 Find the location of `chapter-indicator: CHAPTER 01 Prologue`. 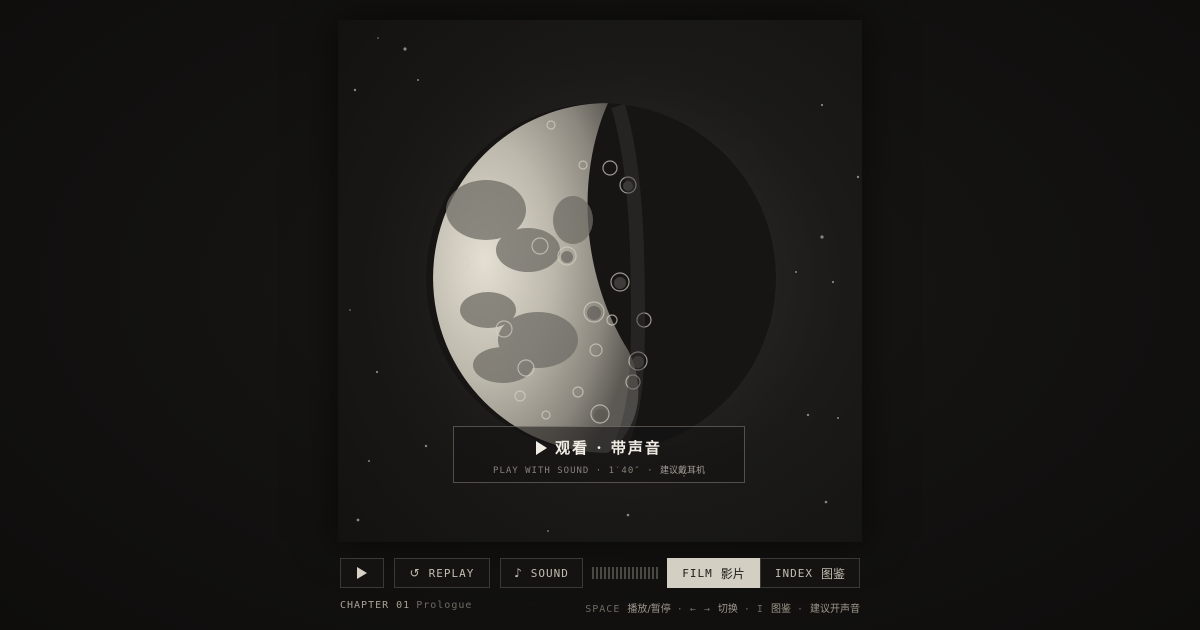

chapter-indicator: CHAPTER 01 Prologue is located at coordinates (406, 605).